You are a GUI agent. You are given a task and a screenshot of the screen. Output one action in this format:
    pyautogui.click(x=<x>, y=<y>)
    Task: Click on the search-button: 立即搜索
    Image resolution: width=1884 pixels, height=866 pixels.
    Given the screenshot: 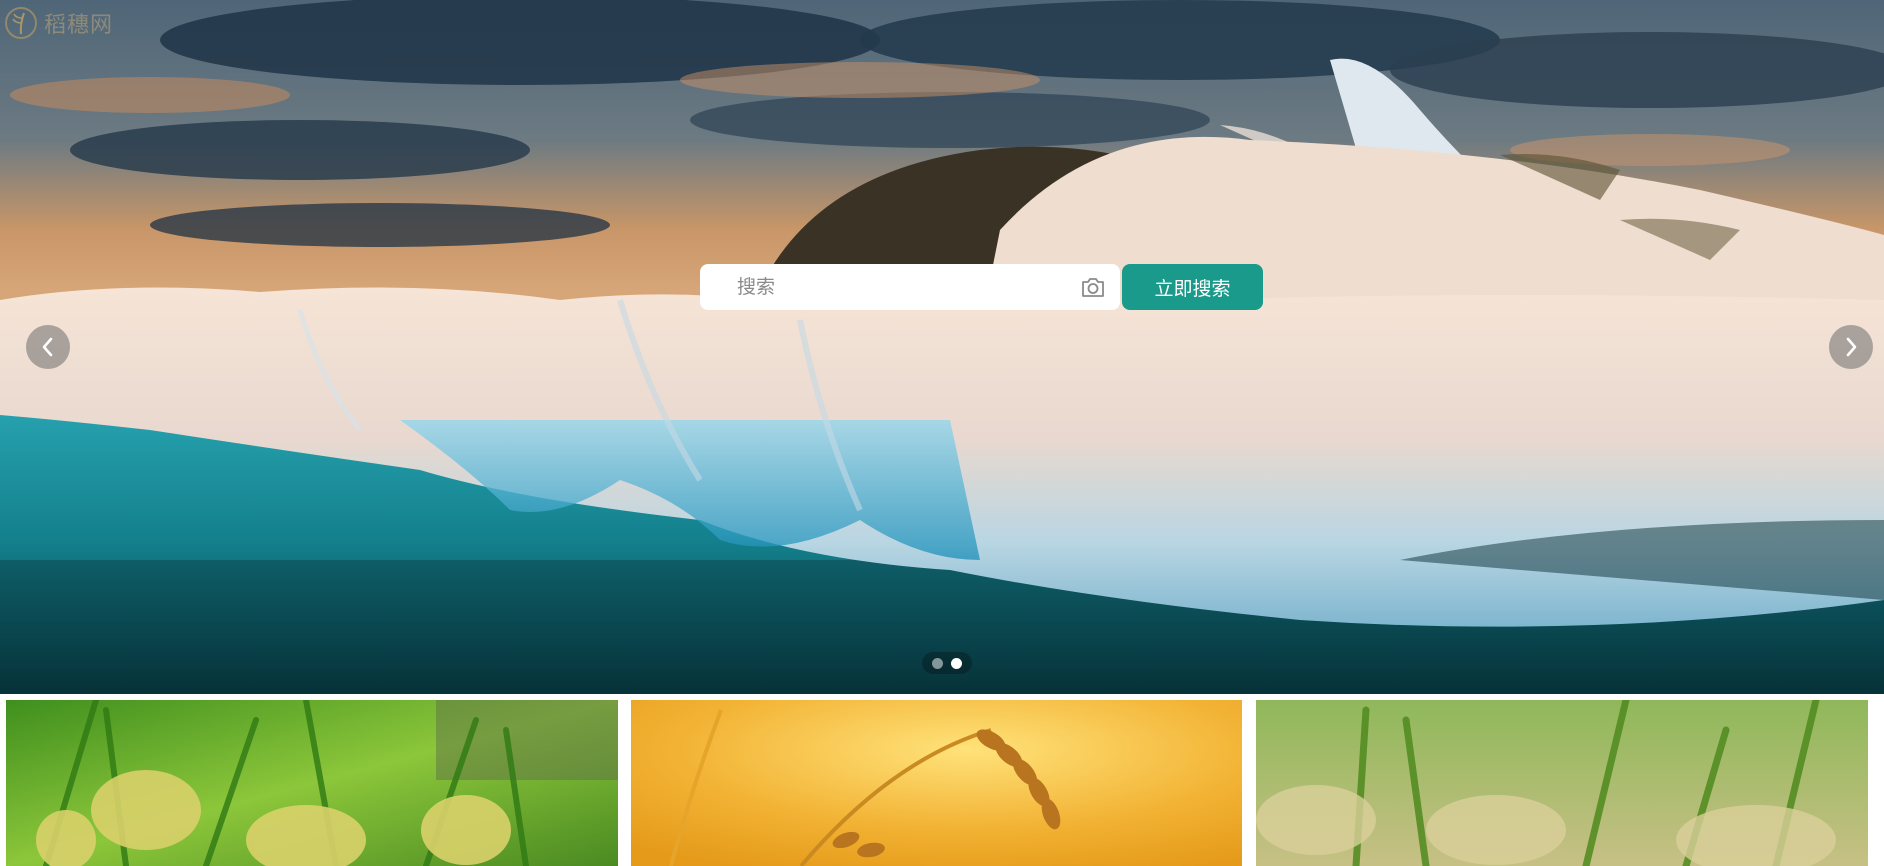 What is the action you would take?
    pyautogui.click(x=1192, y=287)
    